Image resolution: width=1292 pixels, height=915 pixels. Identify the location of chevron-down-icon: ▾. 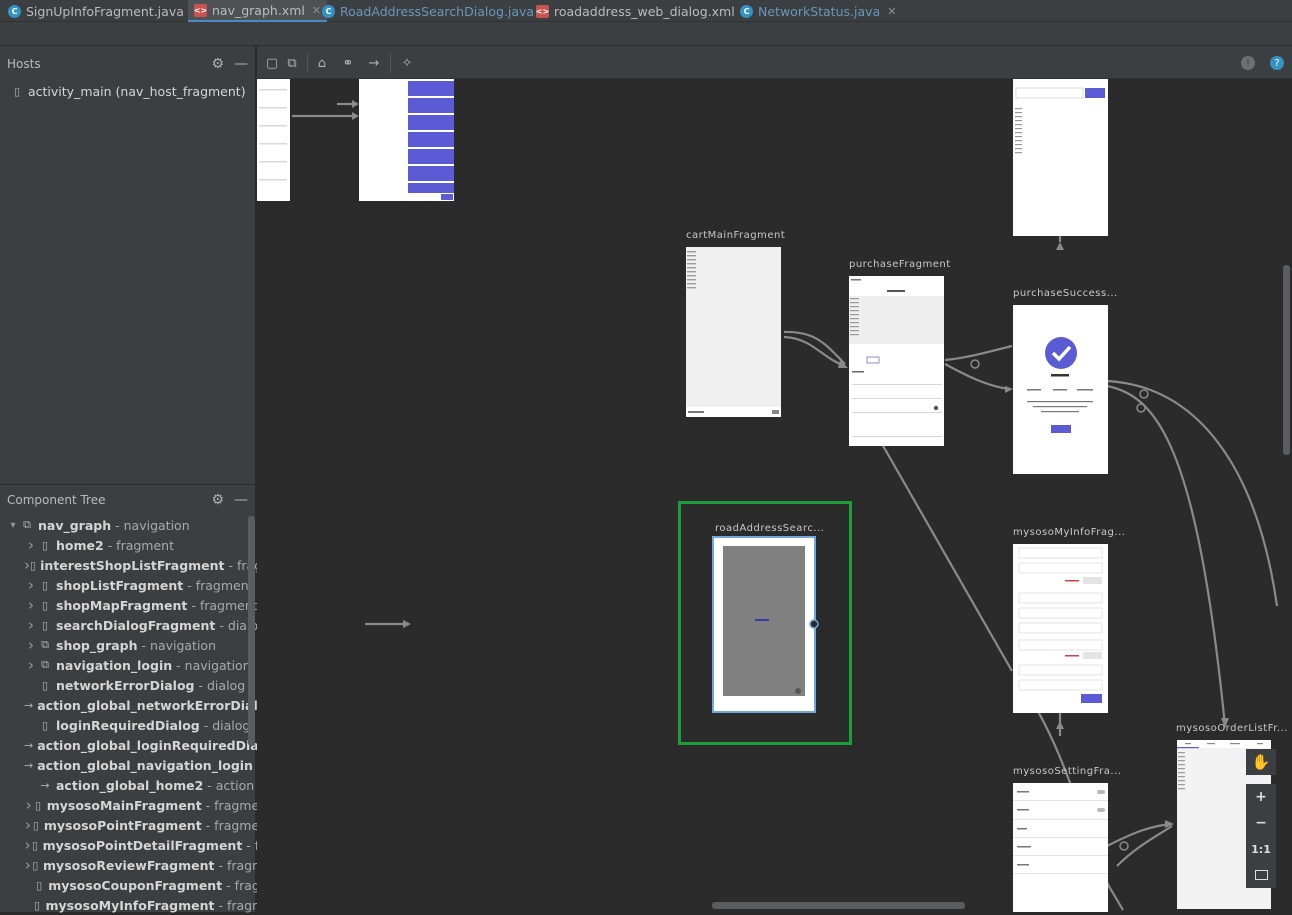
(13, 525).